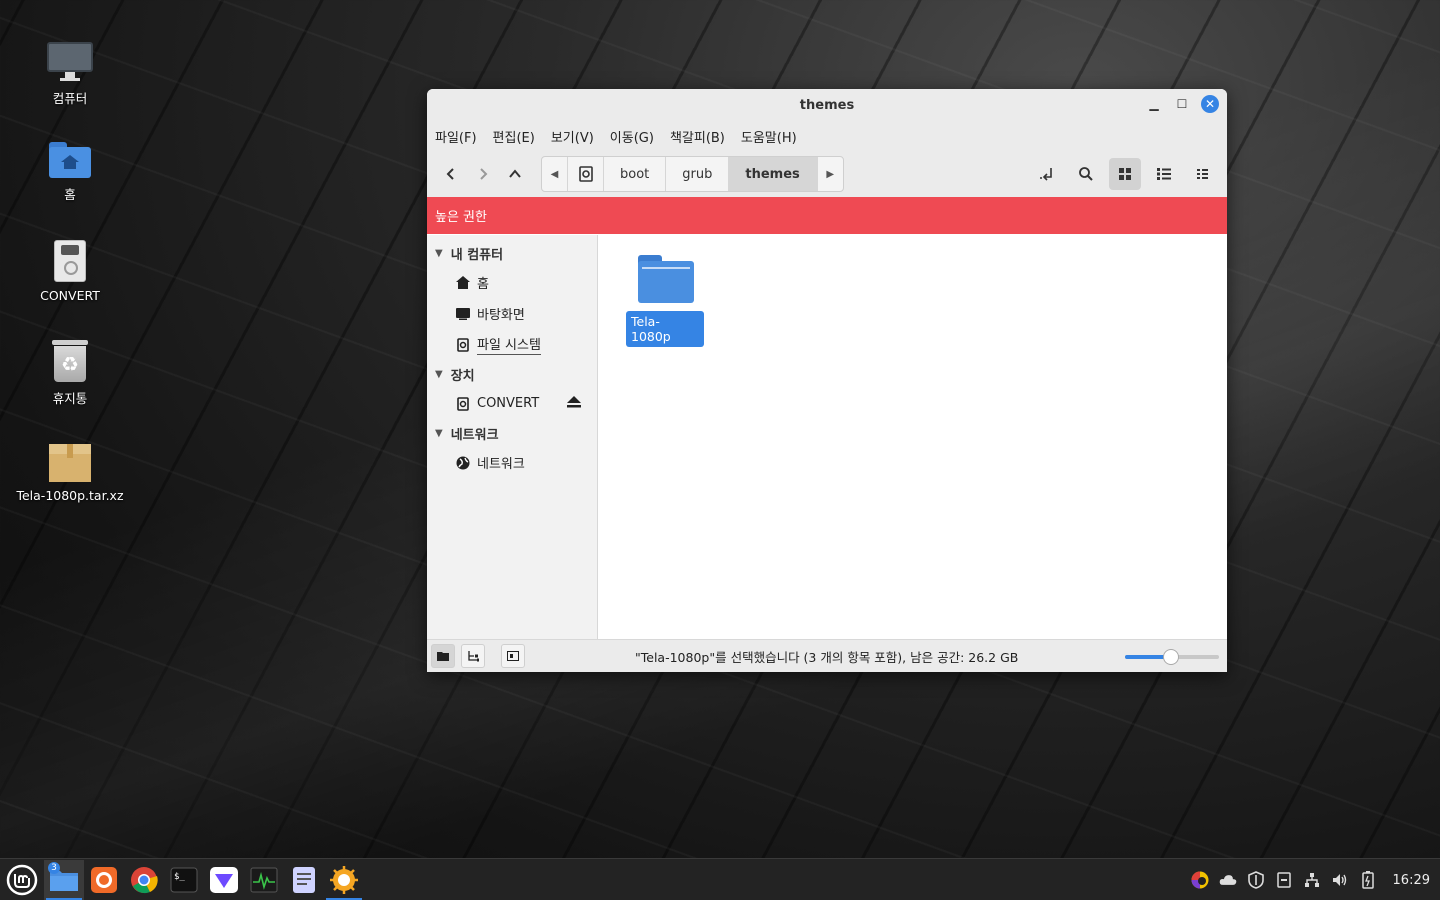 The image size is (1440, 900). What do you see at coordinates (70, 194) in the screenshot?
I see `desktop-icon-label: 홈` at bounding box center [70, 194].